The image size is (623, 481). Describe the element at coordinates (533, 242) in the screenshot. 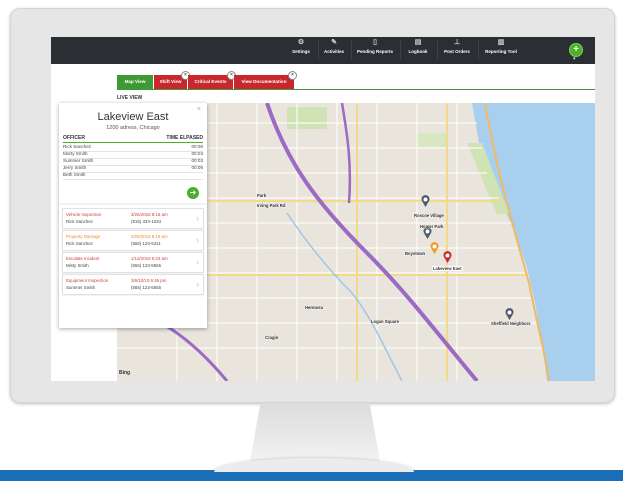

I see `lake-michigan` at that location.